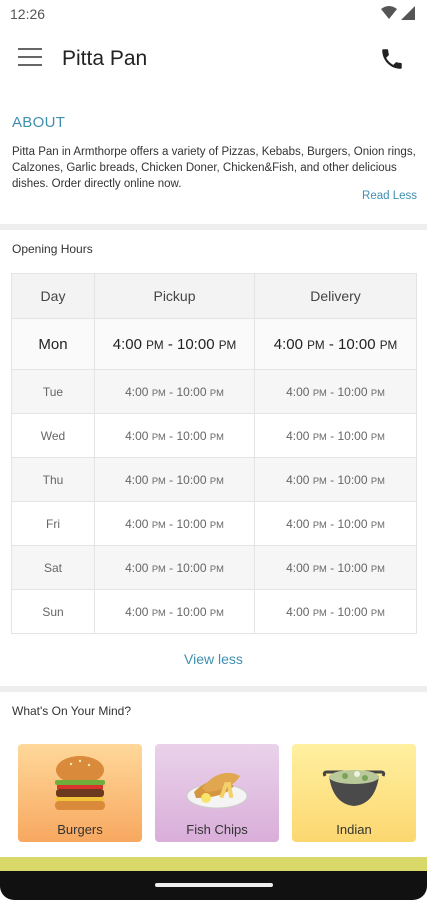 This screenshot has width=427, height=900. I want to click on menu-icon, so click(30, 58).